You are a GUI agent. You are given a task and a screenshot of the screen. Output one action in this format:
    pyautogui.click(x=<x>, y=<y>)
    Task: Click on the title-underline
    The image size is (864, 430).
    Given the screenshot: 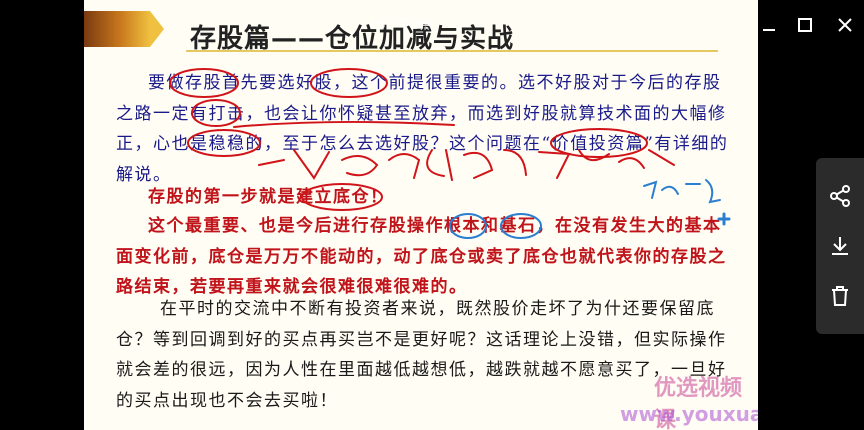 What is the action you would take?
    pyautogui.click(x=452, y=51)
    